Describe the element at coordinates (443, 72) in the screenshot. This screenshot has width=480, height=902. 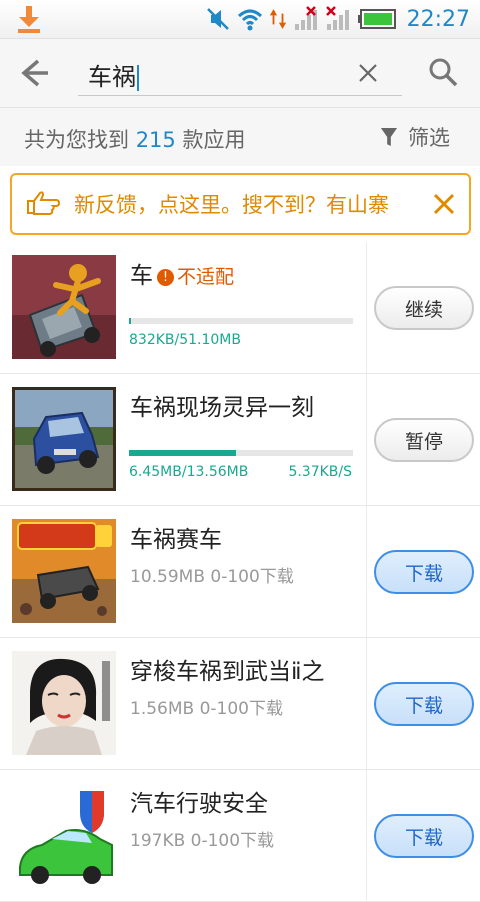
I see `search-icon` at that location.